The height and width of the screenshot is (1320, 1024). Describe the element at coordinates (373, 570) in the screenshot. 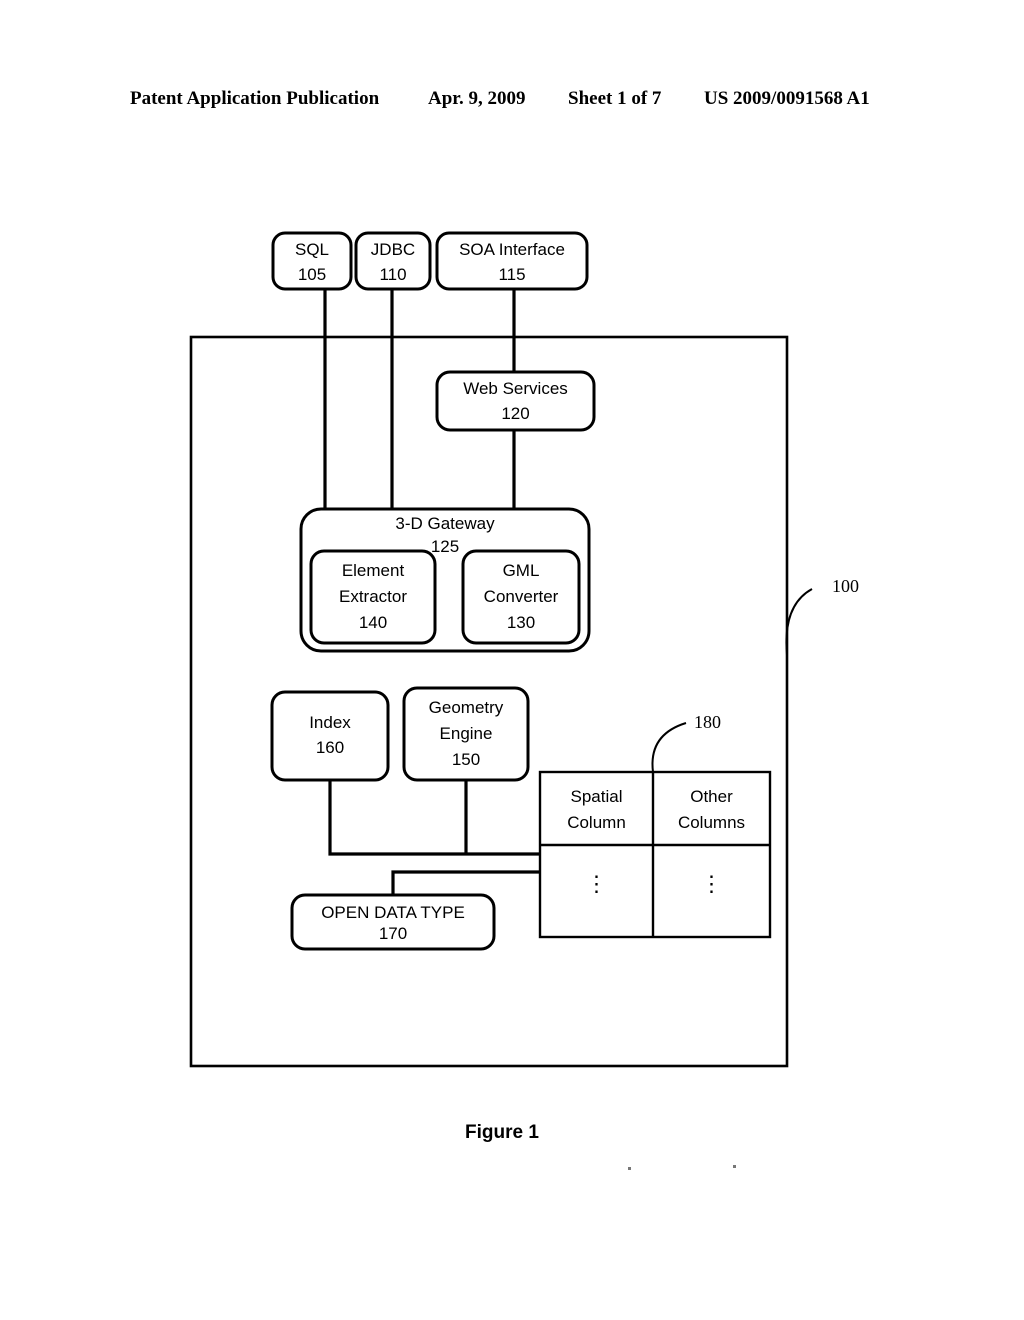

I see `label-element-extractor-line1: Element` at that location.